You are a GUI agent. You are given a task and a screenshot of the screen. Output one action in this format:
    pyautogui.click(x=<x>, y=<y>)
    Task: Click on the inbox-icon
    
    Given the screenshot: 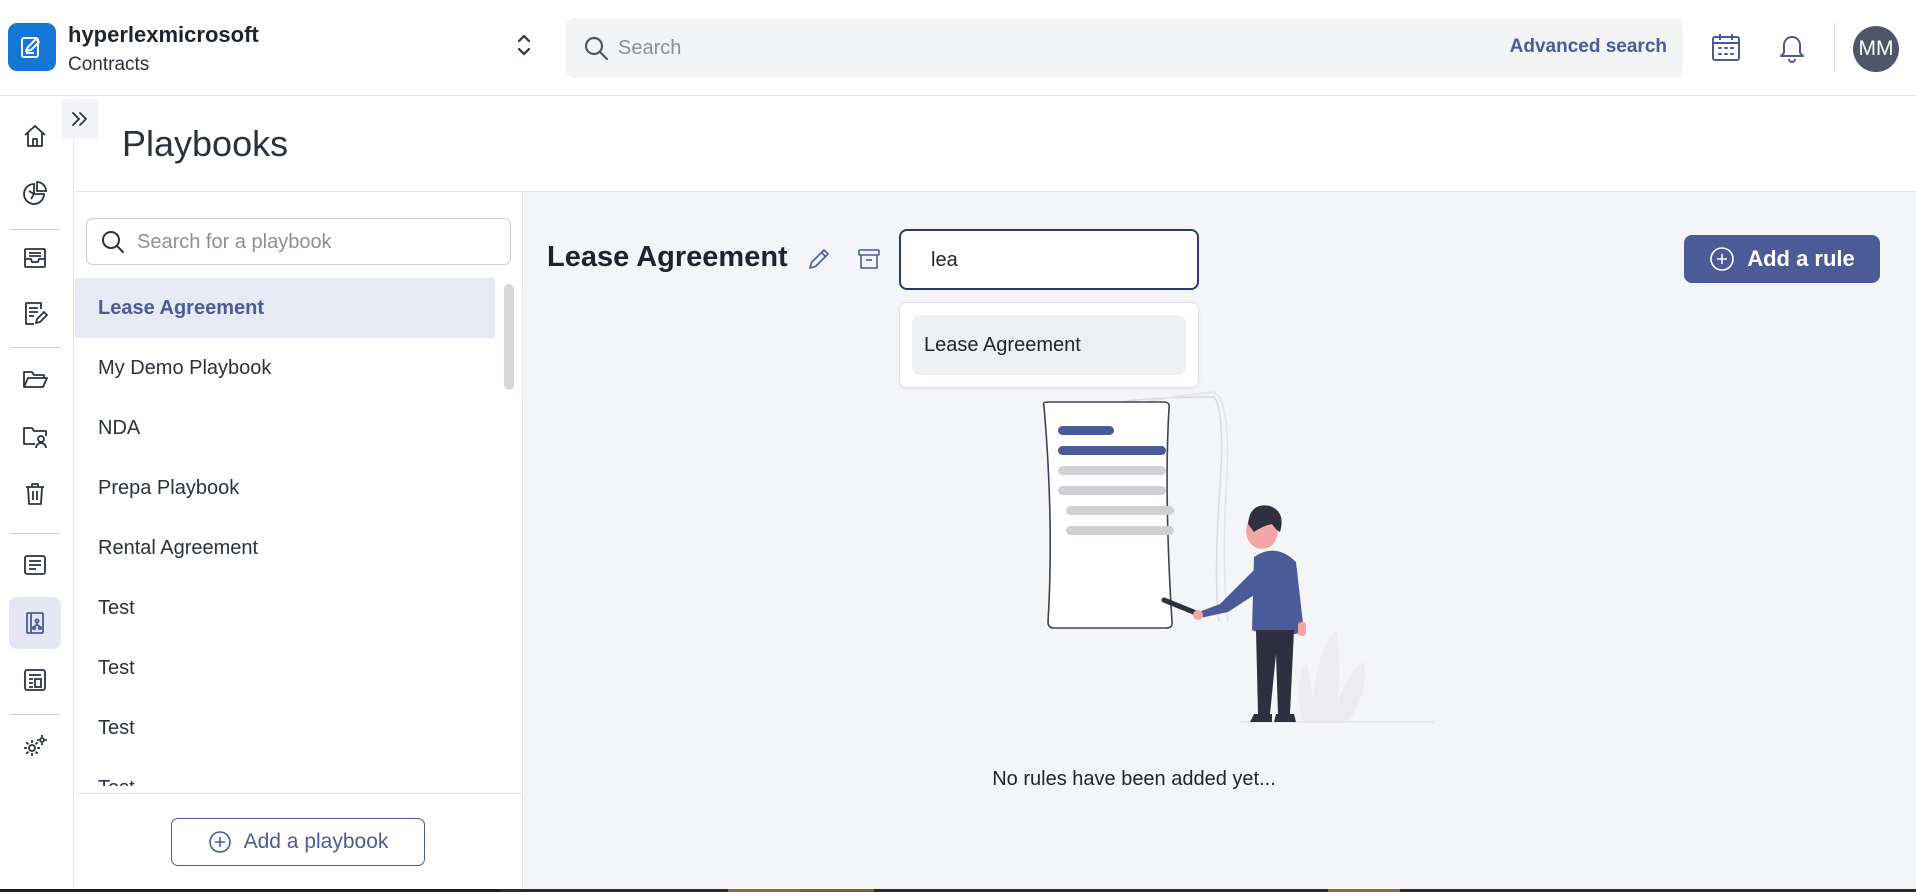 What is the action you would take?
    pyautogui.click(x=35, y=258)
    